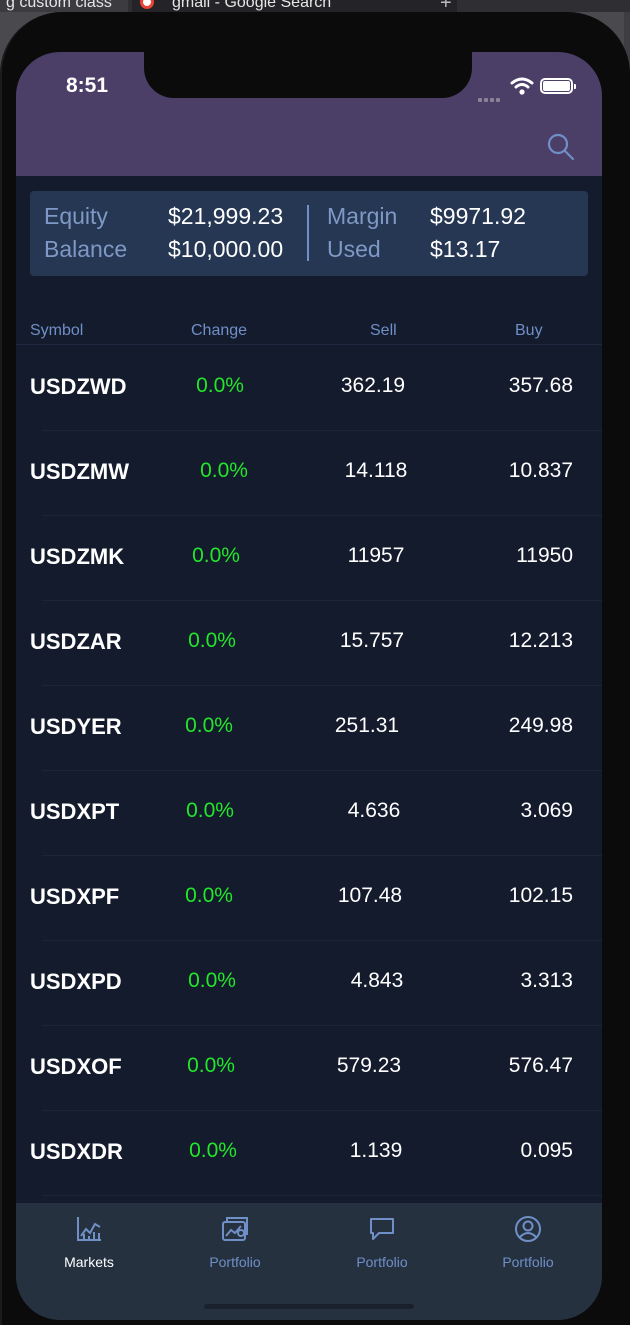 The width and height of the screenshot is (630, 1325). I want to click on used-label: Used, so click(354, 249).